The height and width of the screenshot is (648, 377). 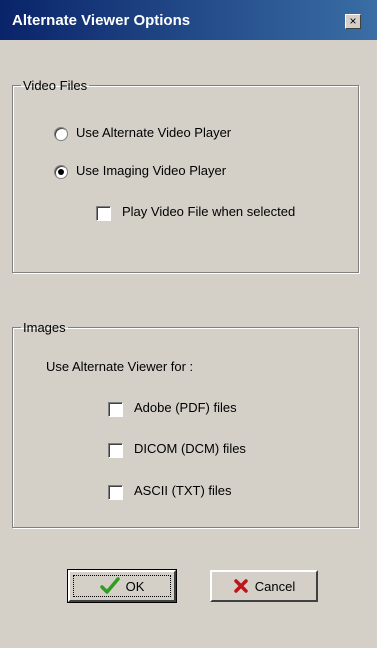 I want to click on ascii-txt-checkbox, so click(x=115, y=492).